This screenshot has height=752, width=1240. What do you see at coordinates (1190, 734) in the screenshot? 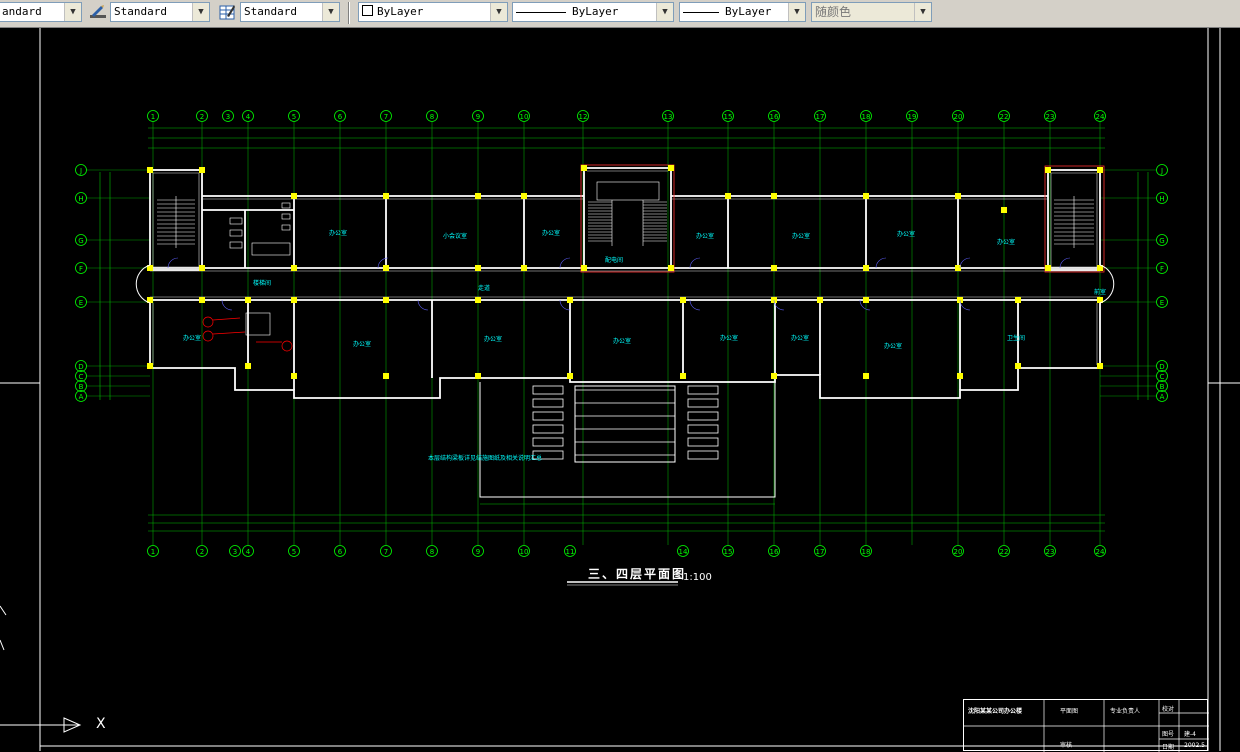
I see `tb-sheet-no: 建-4` at bounding box center [1190, 734].